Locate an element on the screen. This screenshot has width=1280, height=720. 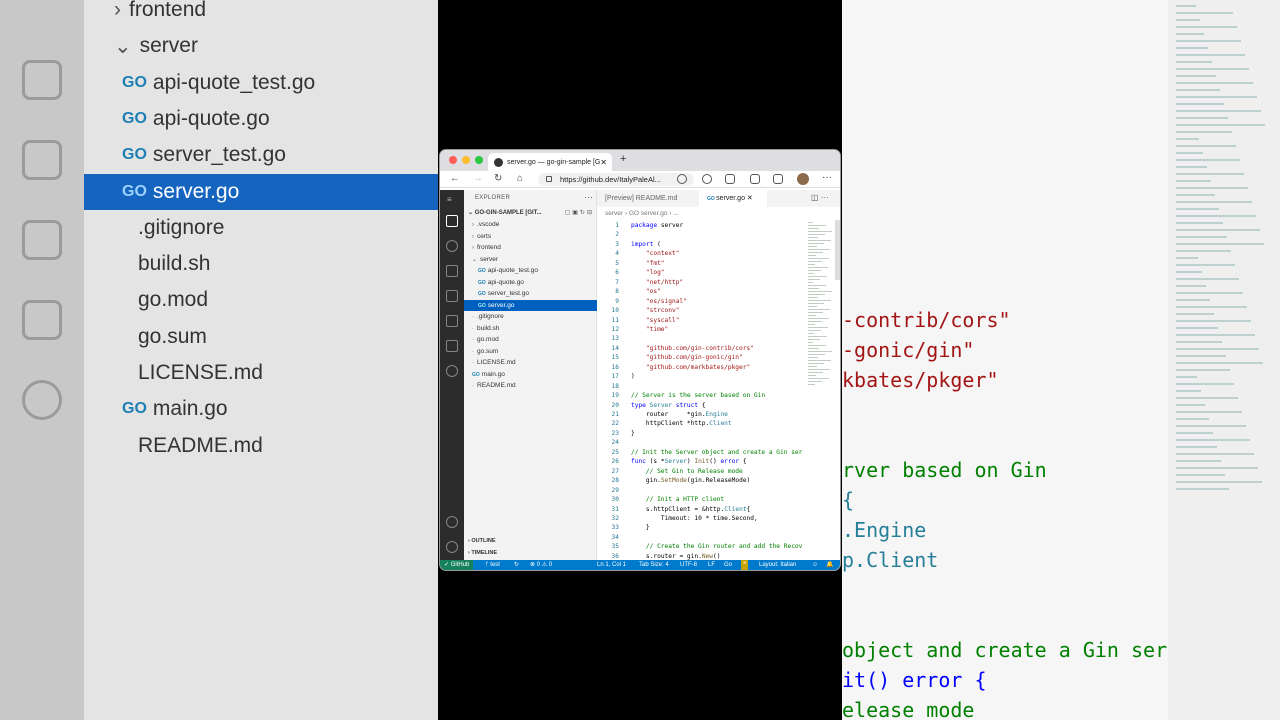
browser-tab: server.go — go-gin-sample [G ✕ is located at coordinates (550, 162).